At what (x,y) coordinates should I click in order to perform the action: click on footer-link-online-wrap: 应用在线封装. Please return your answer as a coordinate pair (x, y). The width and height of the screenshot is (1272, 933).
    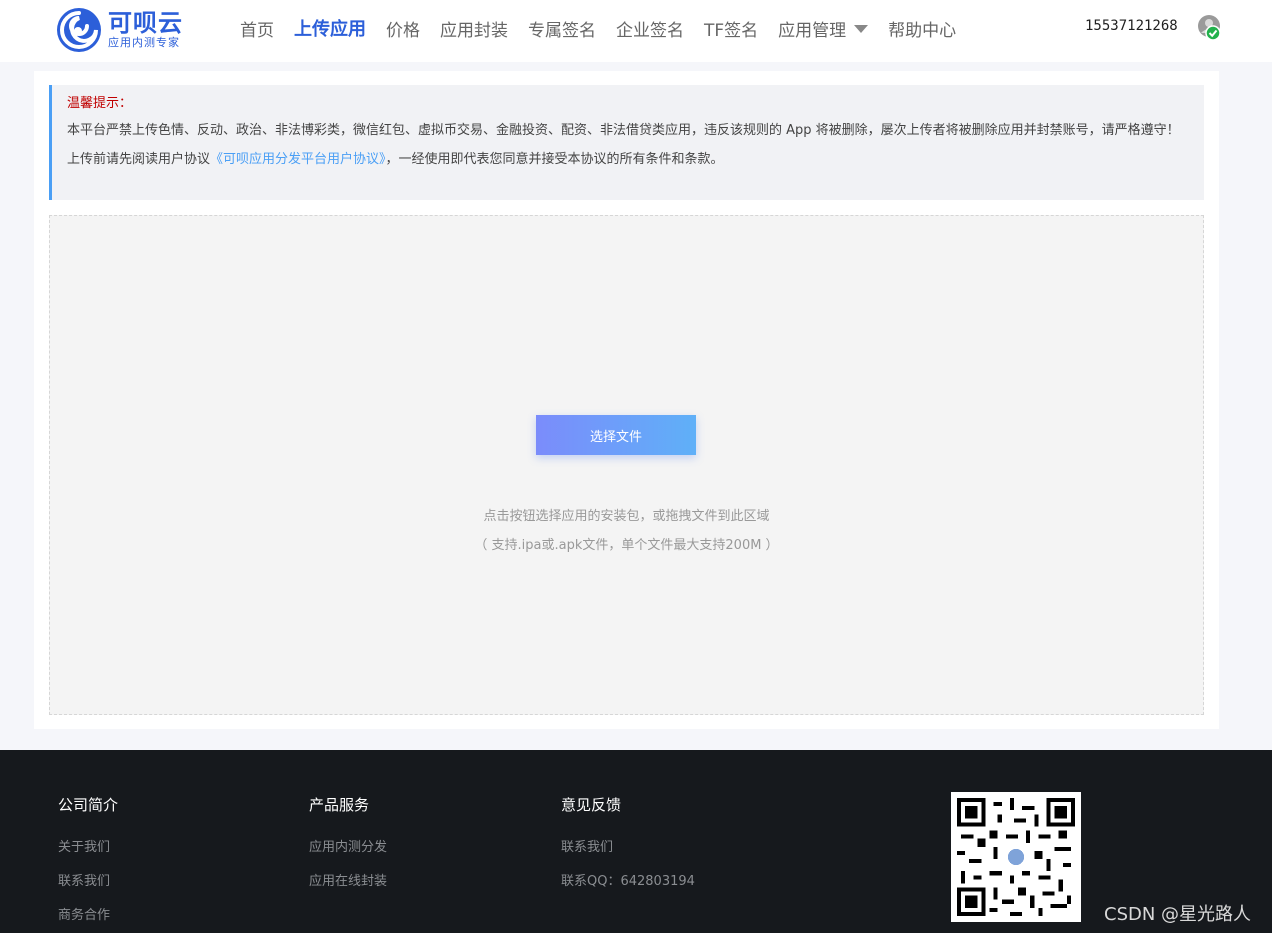
    Looking at the image, I should click on (348, 882).